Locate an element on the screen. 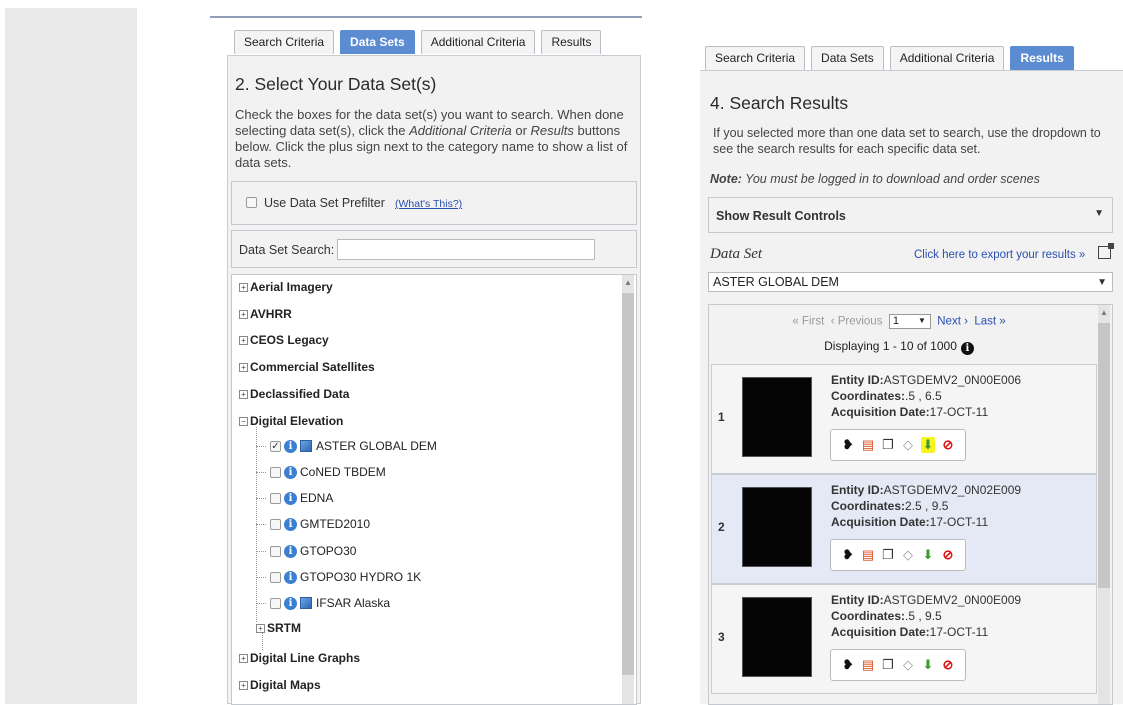 This screenshot has height=705, width=1123. export-results-link: Click here to export your results » is located at coordinates (999, 255).